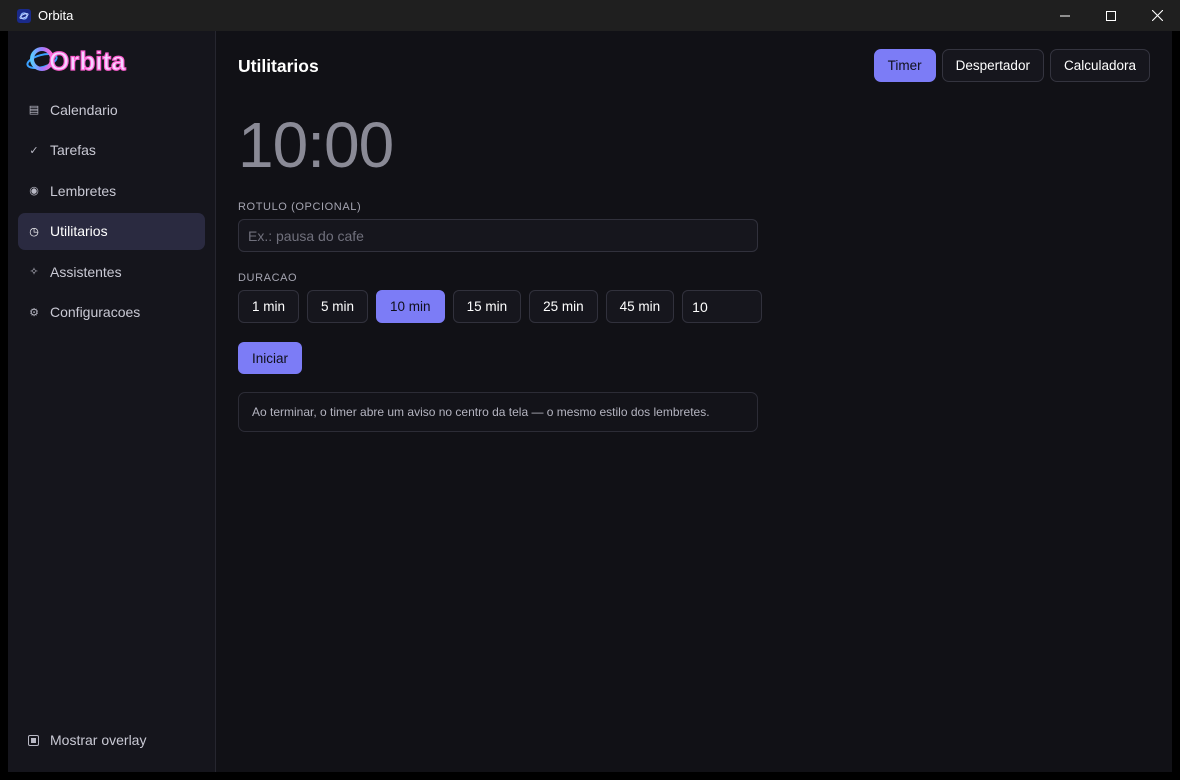 The image size is (1180, 780). I want to click on gear-icon: ⚙, so click(34, 312).